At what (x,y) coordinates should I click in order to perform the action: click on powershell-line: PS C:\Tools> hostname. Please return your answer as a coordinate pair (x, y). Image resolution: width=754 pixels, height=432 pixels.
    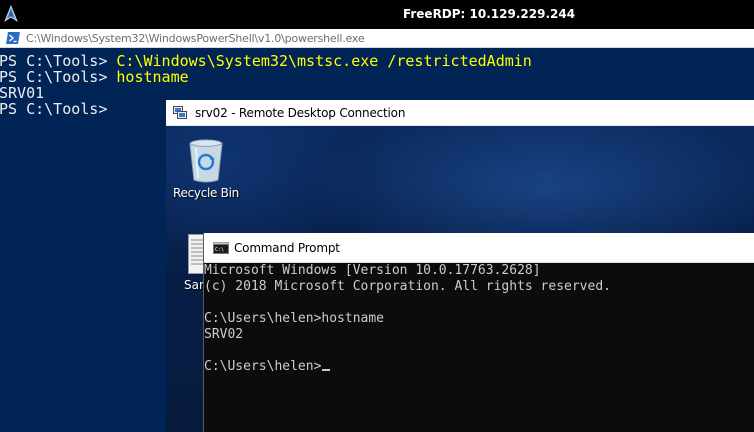
    Looking at the image, I should click on (94, 77).